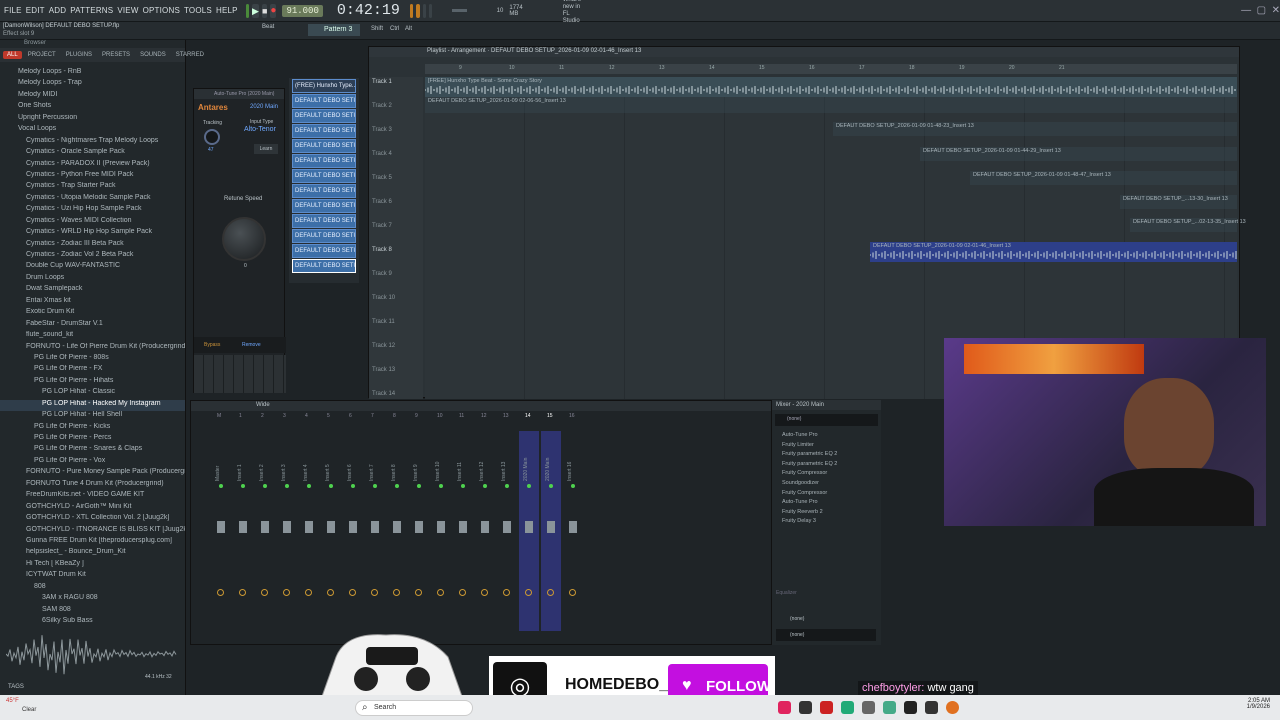 This screenshot has height=720, width=1280. What do you see at coordinates (826, 420) in the screenshot?
I see `mixer-preset: (none)` at bounding box center [826, 420].